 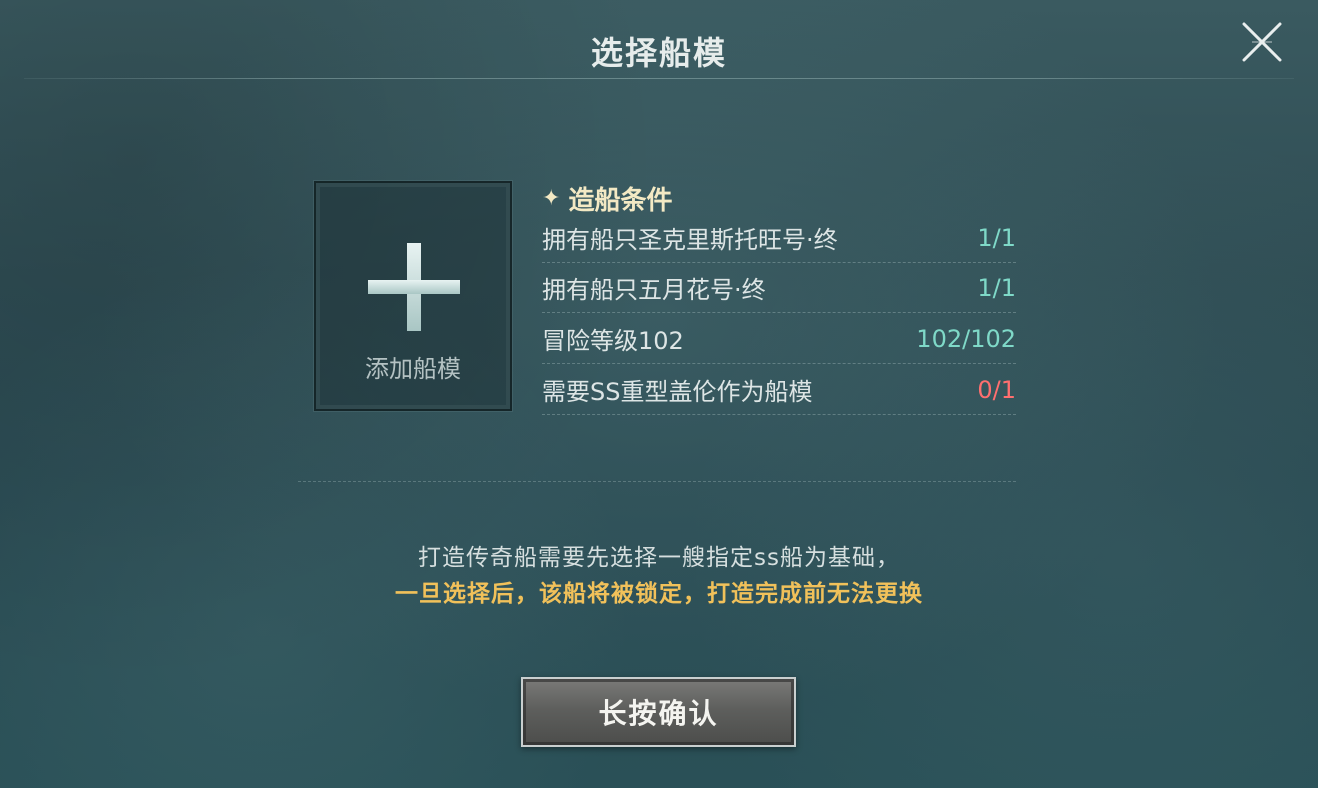 What do you see at coordinates (657, 481) in the screenshot?
I see `section-divider` at bounding box center [657, 481].